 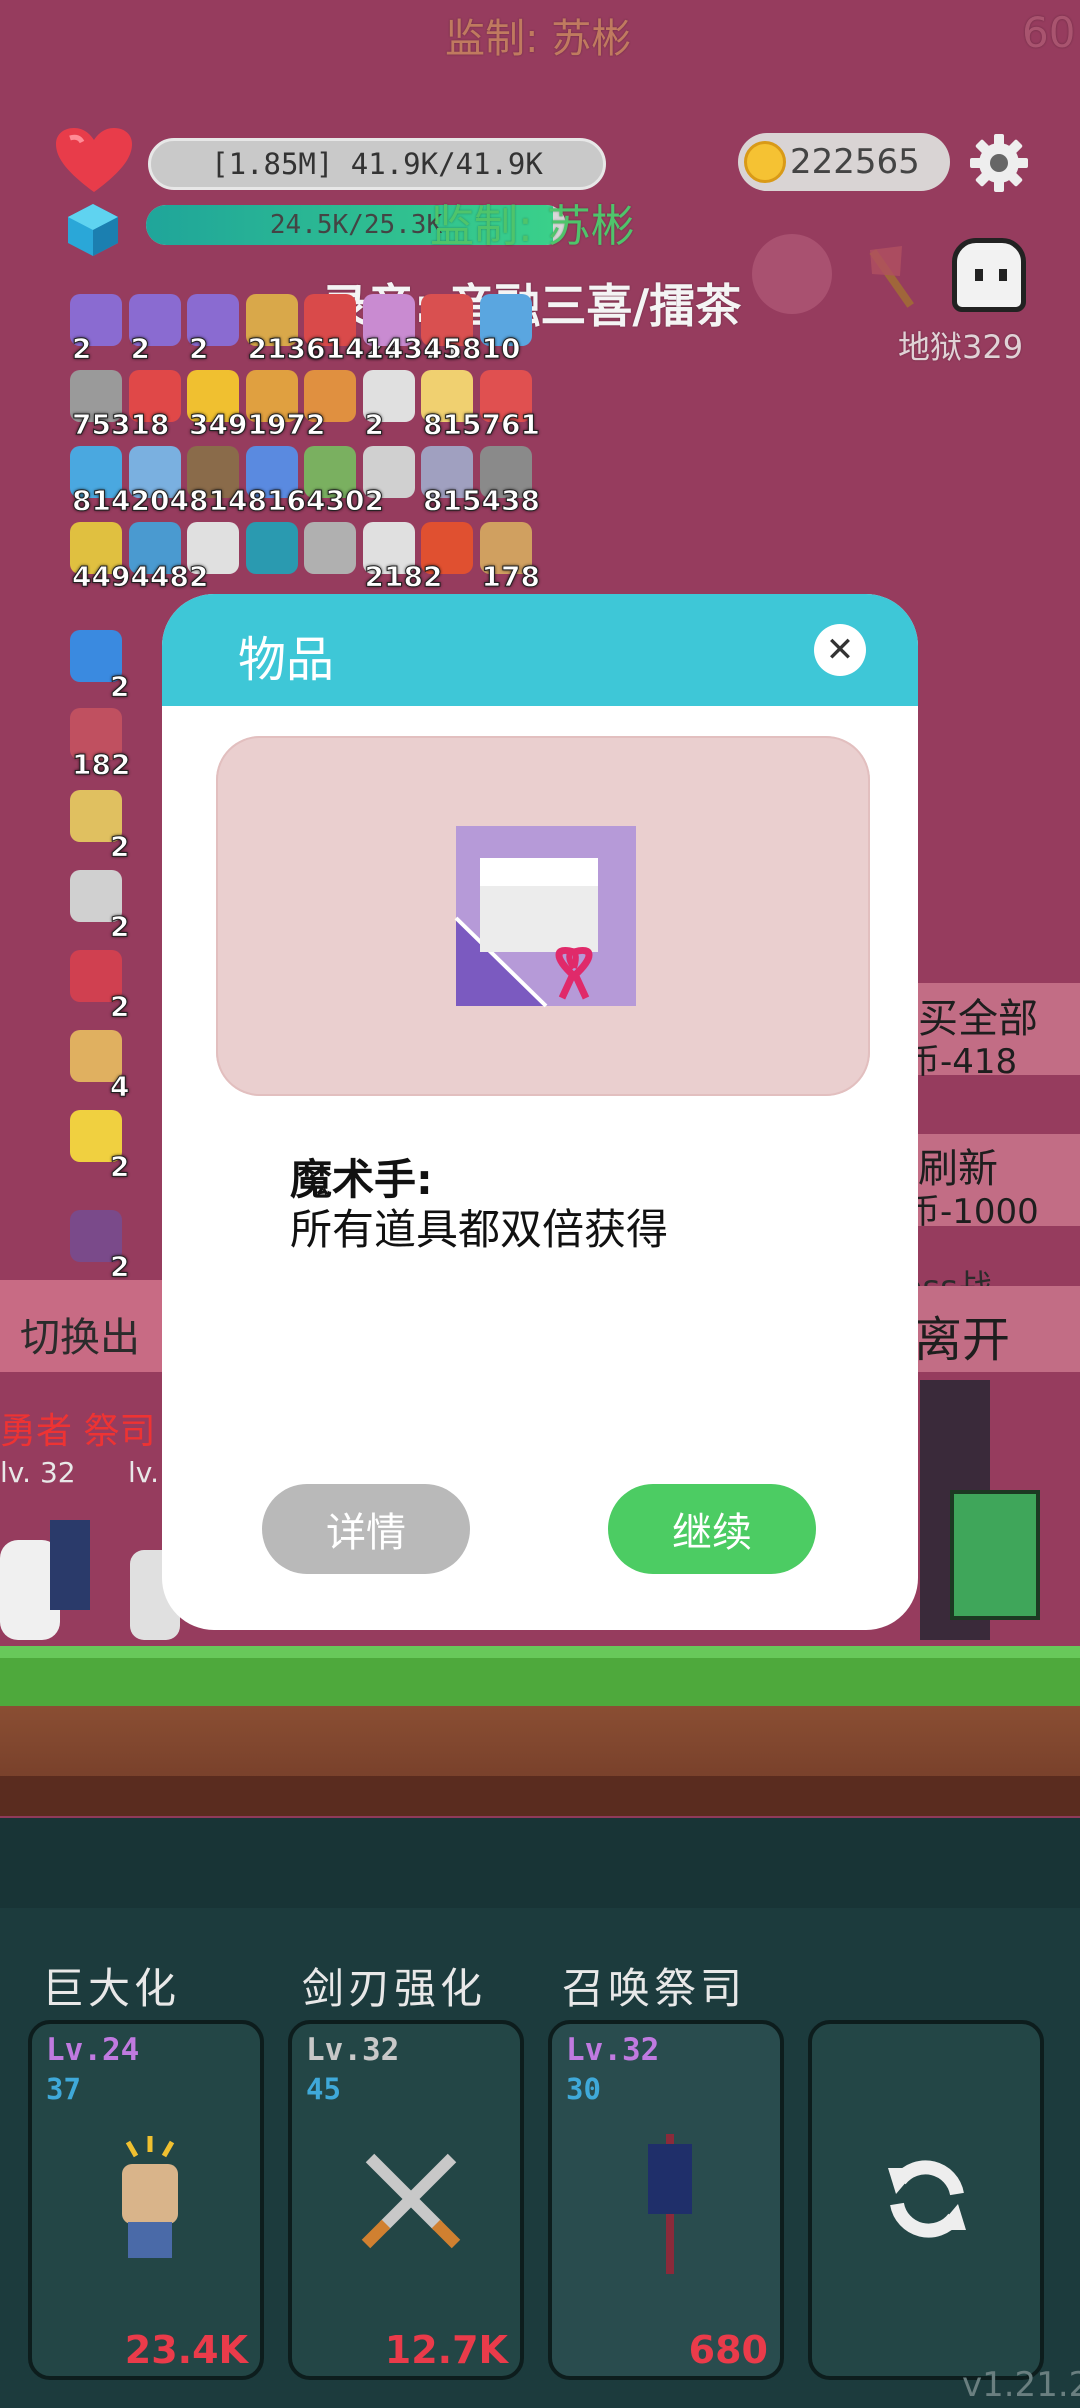 I want to click on refresh-icon, so click(x=927, y=2199).